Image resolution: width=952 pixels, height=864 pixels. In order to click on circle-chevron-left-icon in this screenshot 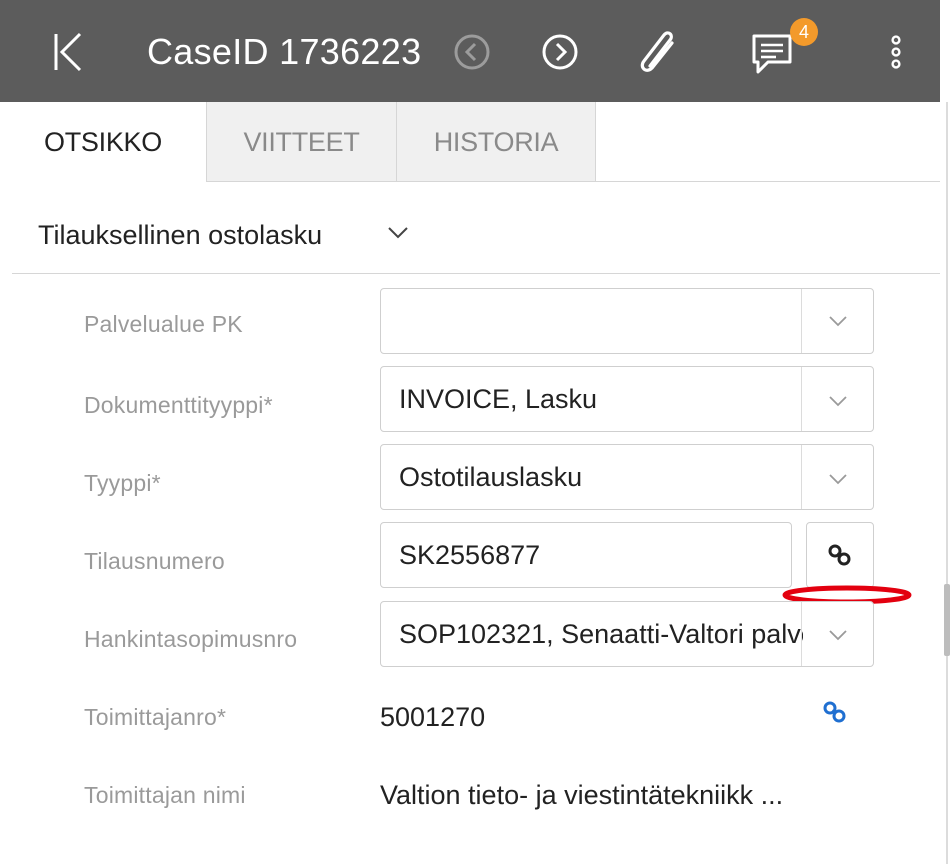, I will do `click(472, 52)`.